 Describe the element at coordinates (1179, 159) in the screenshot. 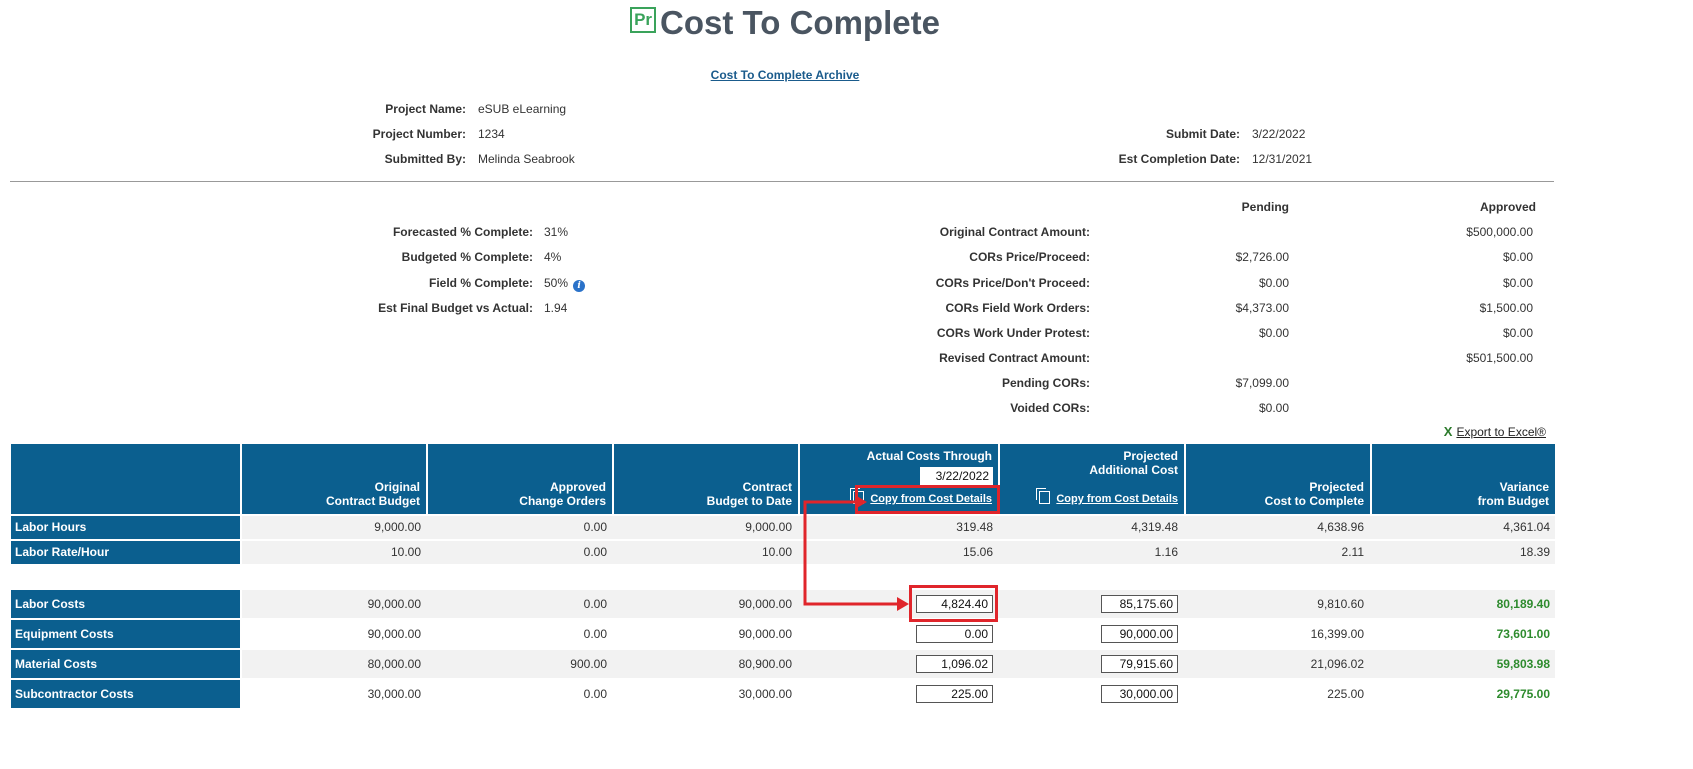

I see `est-completion-label: Est Completion Date:` at that location.